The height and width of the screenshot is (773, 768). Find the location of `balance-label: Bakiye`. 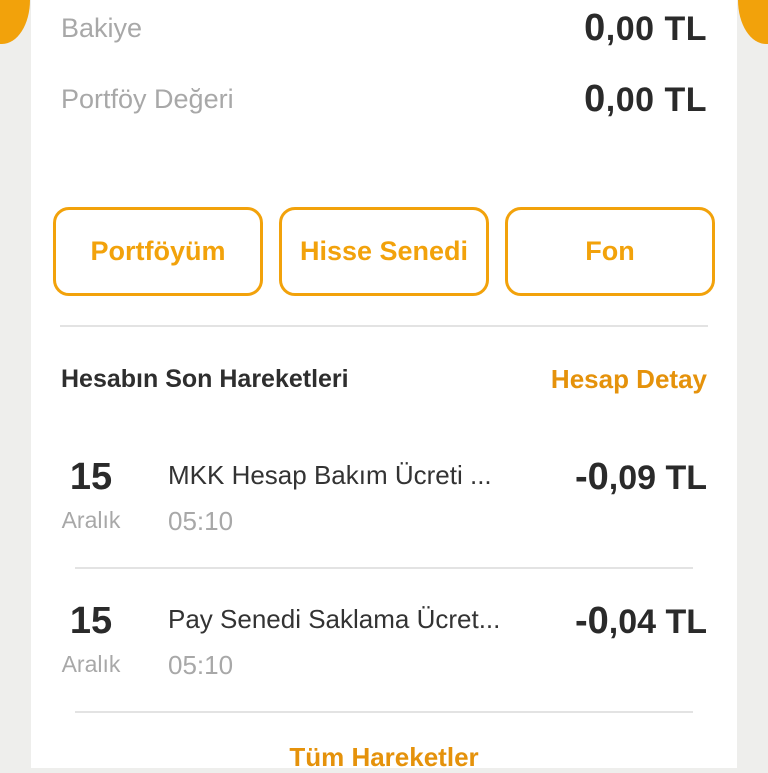

balance-label: Bakiye is located at coordinates (102, 27).